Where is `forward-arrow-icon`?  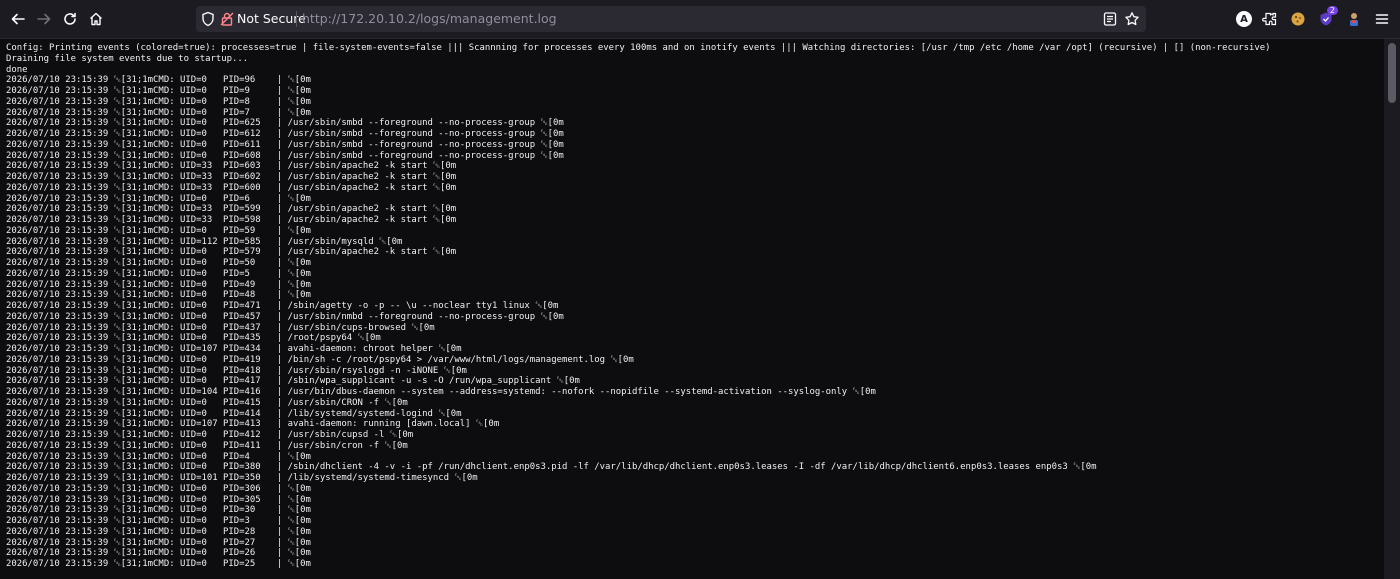
forward-arrow-icon is located at coordinates (44, 19).